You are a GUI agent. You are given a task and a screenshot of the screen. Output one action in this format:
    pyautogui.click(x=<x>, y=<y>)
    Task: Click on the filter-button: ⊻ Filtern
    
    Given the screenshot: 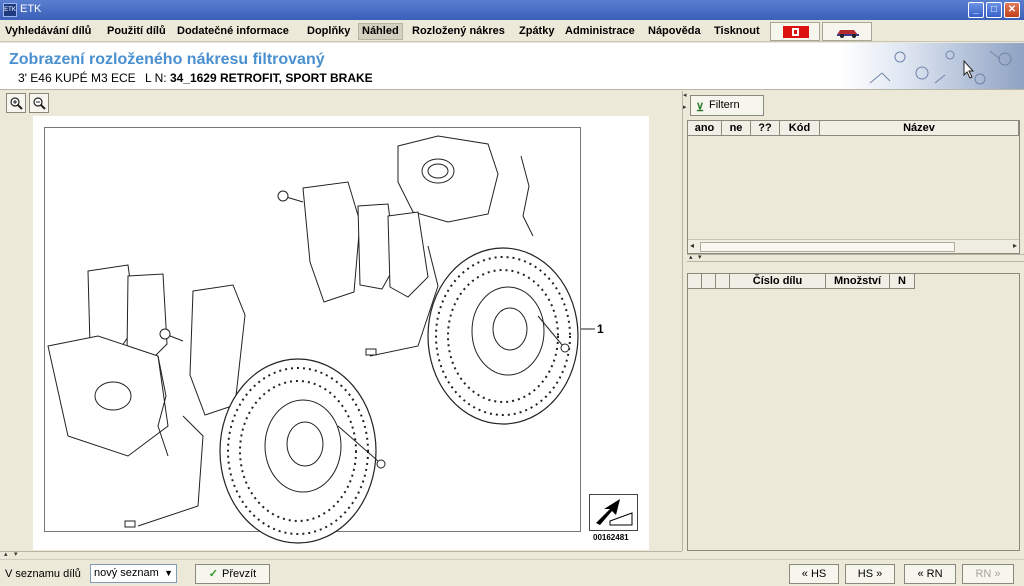 What is the action you would take?
    pyautogui.click(x=727, y=105)
    